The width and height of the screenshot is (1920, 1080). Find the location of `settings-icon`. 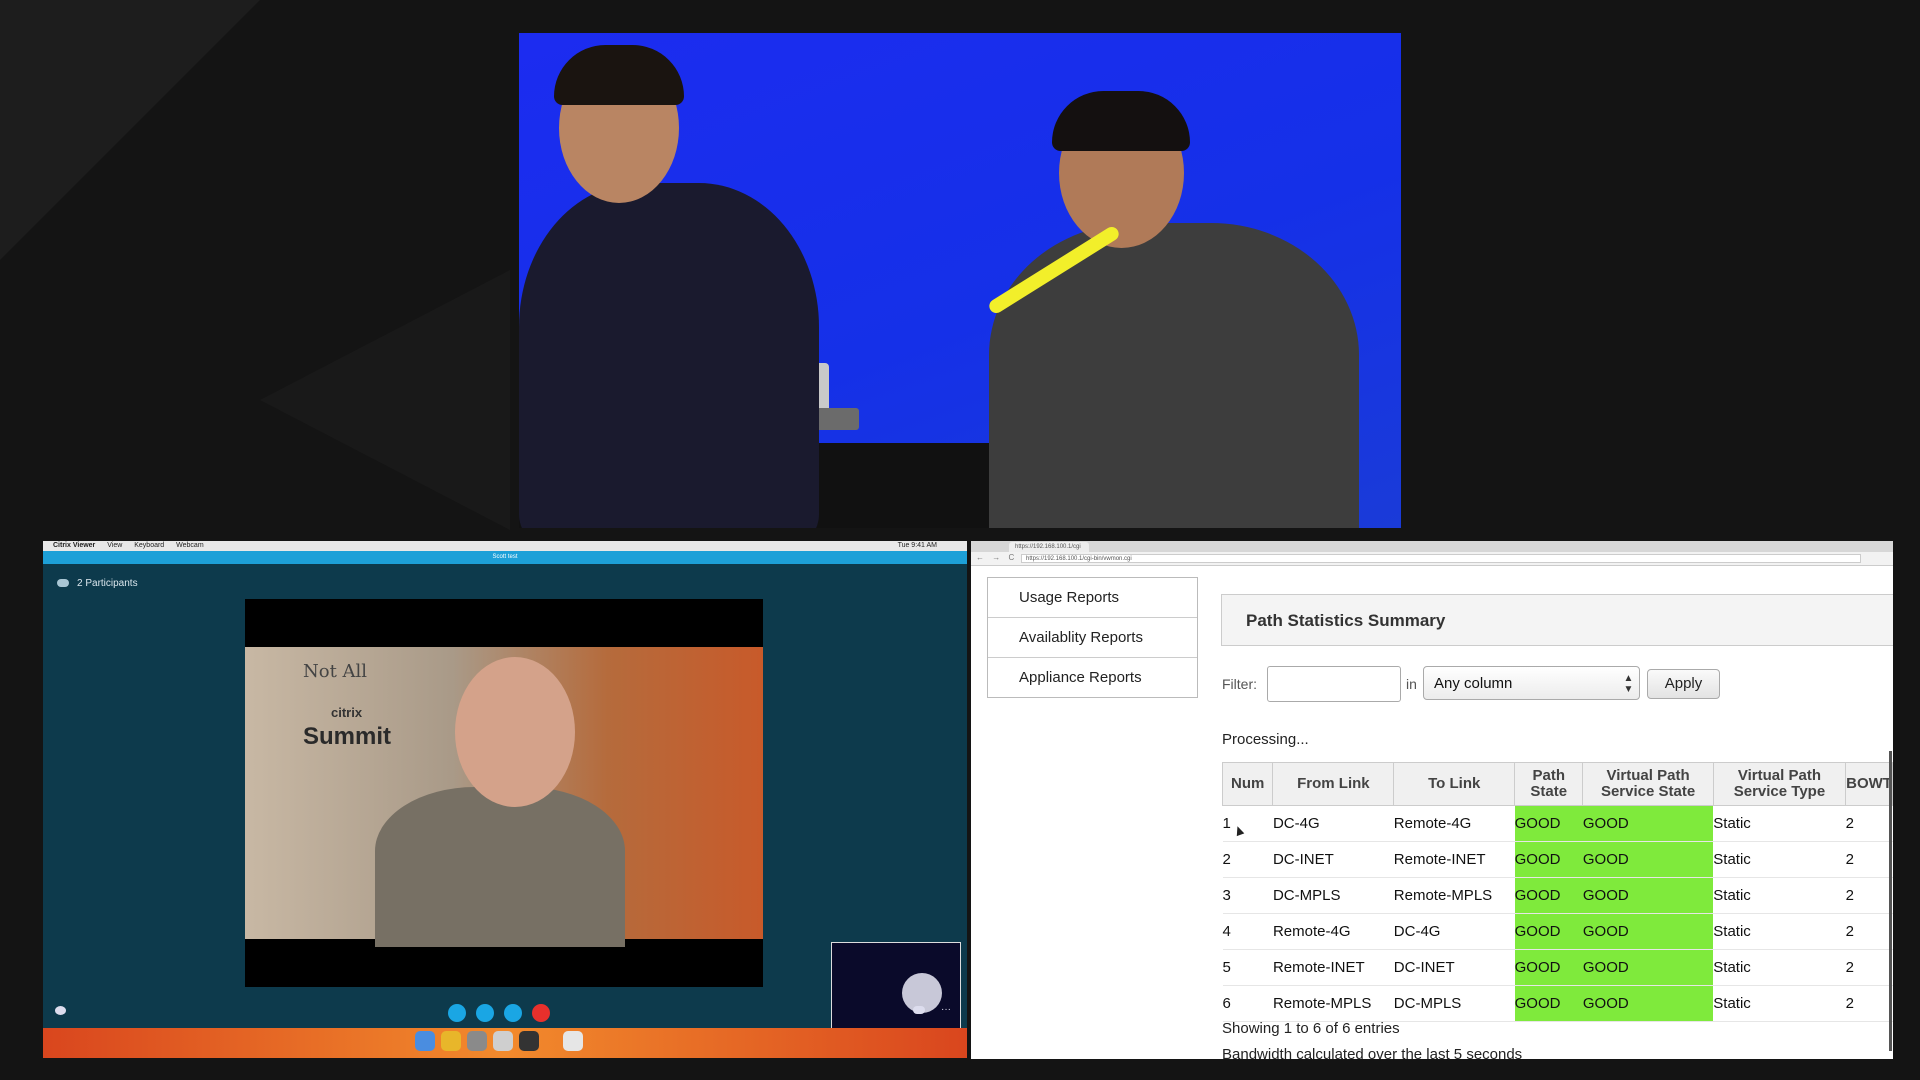

settings-icon is located at coordinates (477, 1041).